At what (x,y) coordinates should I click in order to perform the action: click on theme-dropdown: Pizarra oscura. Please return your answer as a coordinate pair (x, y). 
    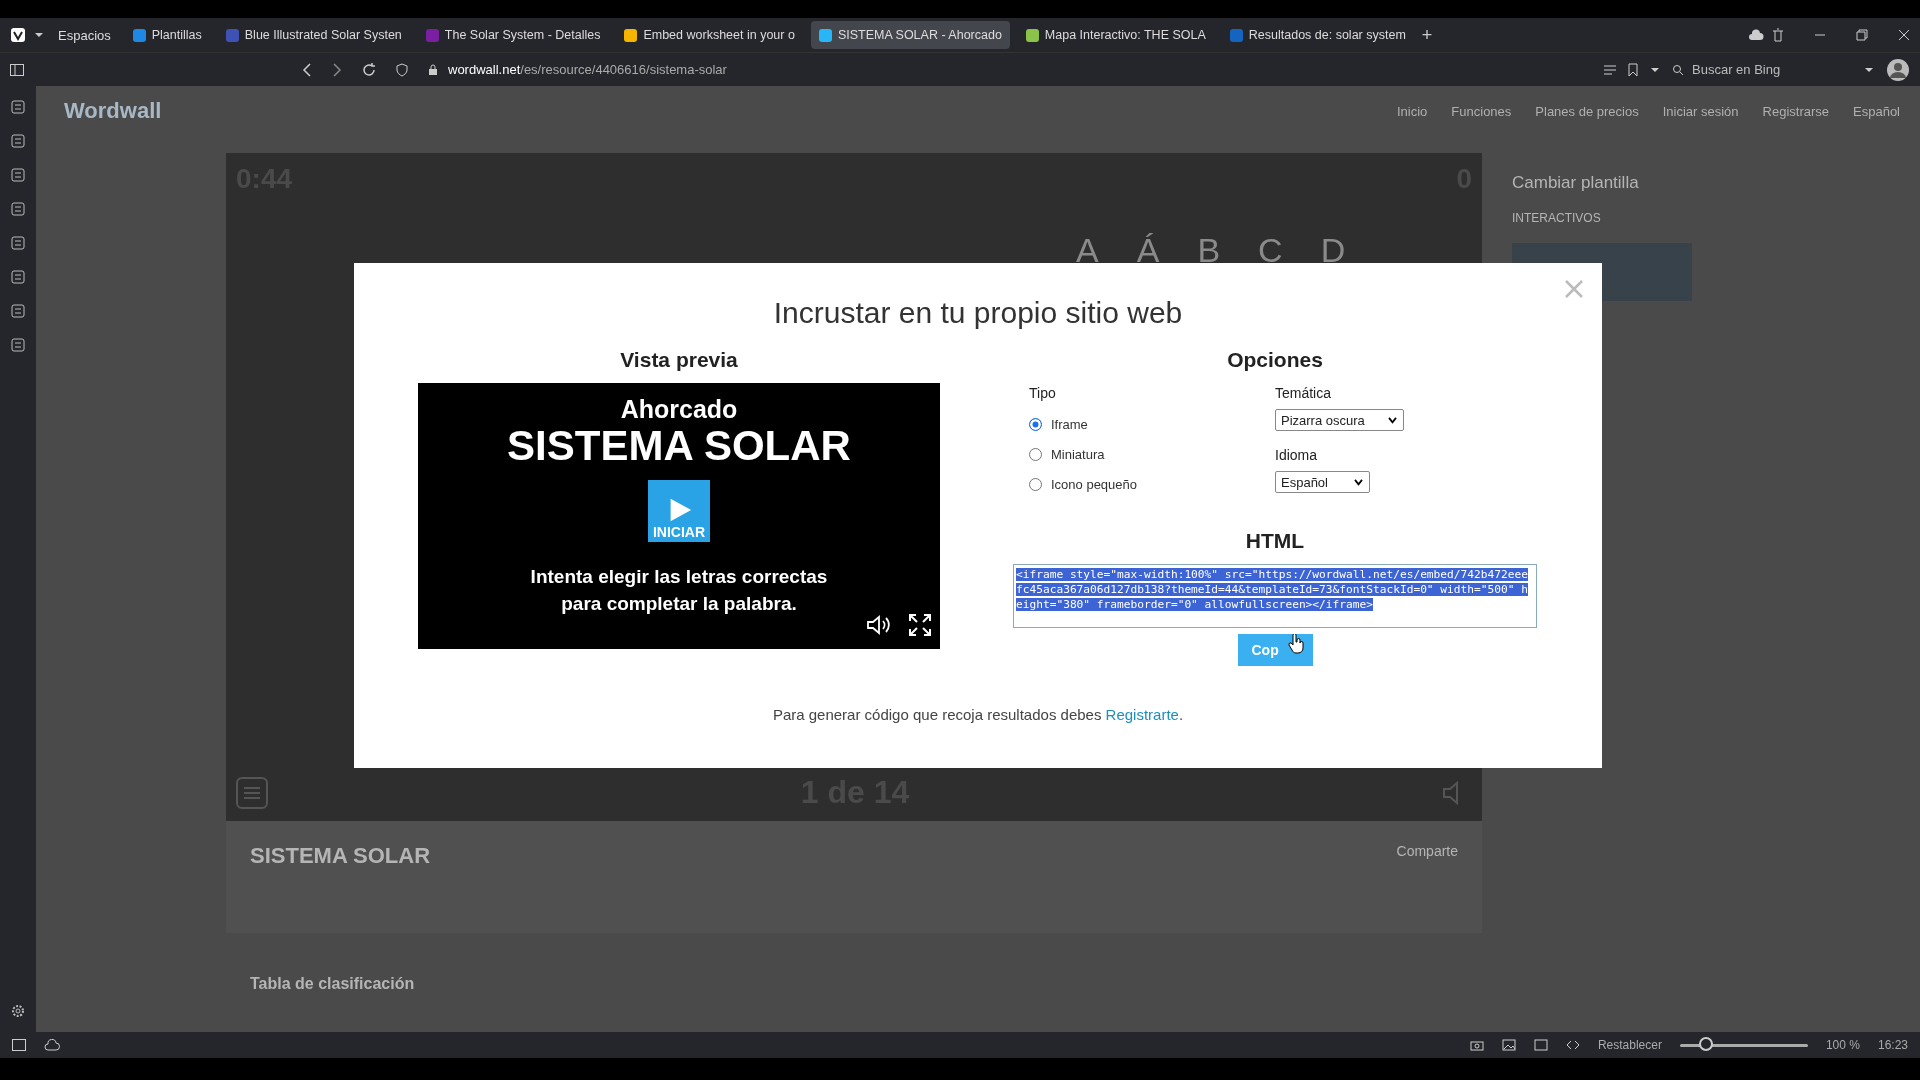
    Looking at the image, I should click on (1339, 420).